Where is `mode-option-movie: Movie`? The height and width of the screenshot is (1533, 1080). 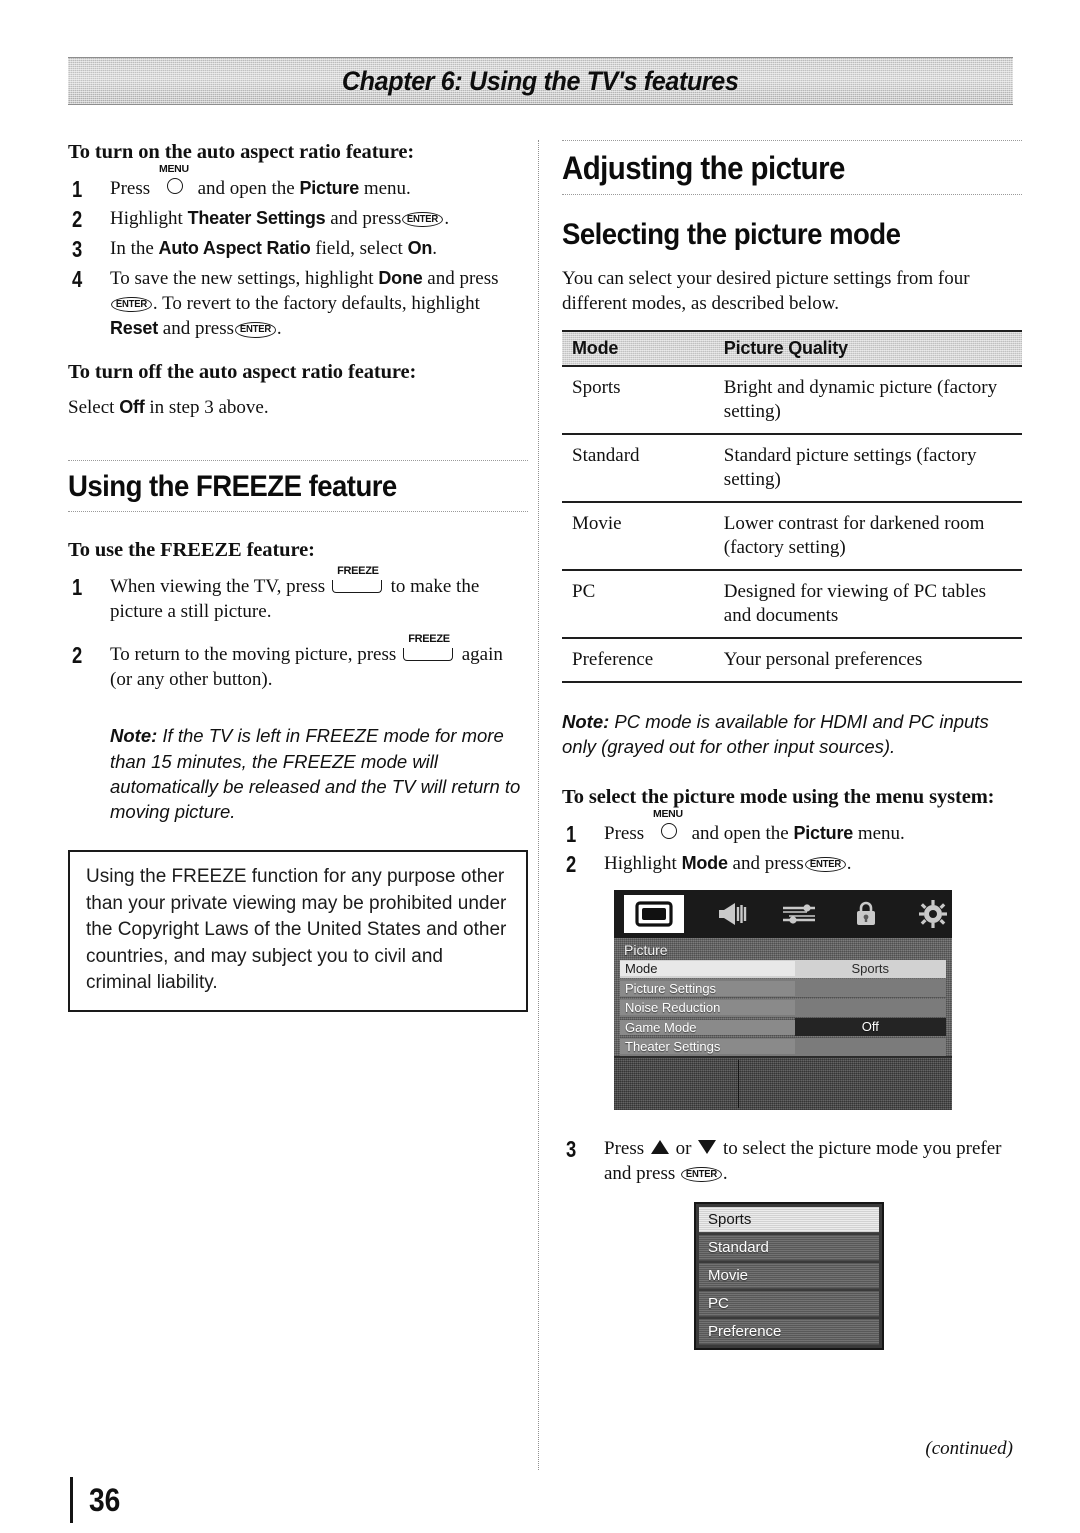 mode-option-movie: Movie is located at coordinates (789, 1276).